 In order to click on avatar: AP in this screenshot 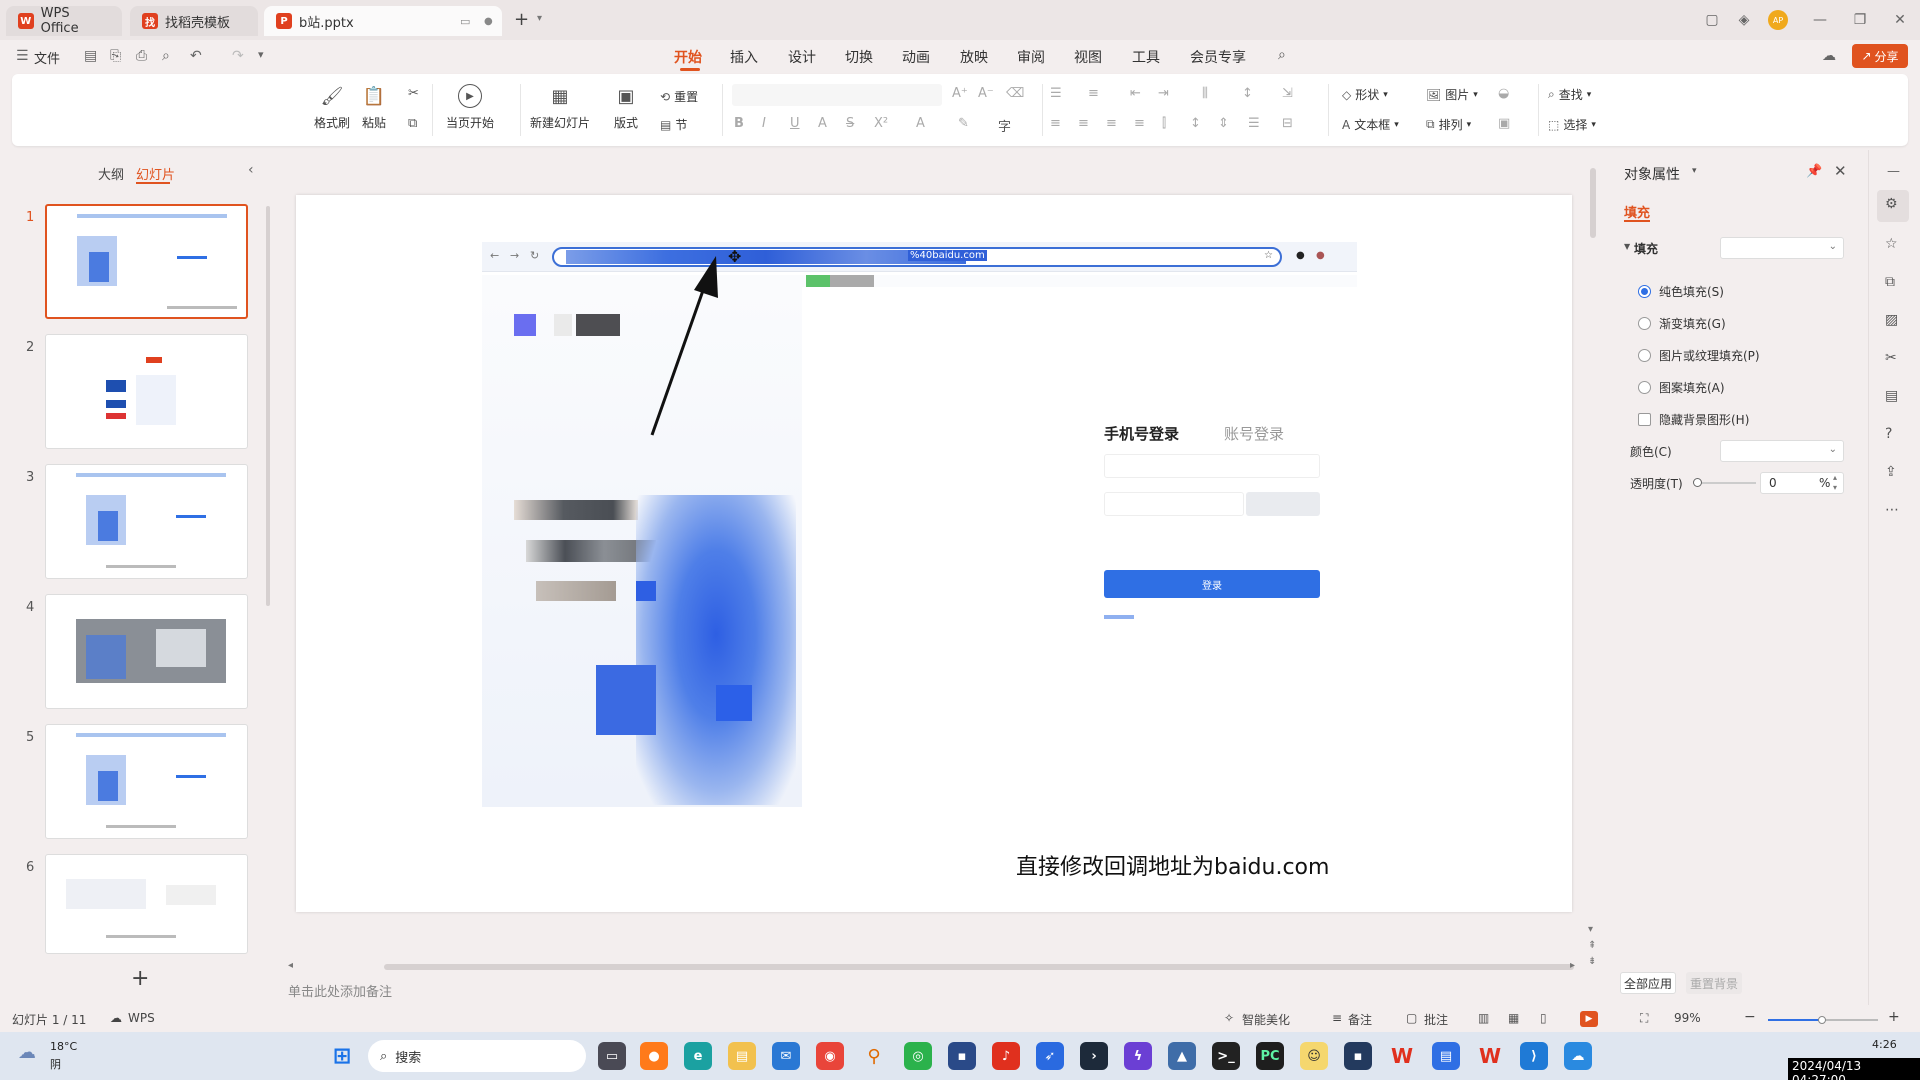, I will do `click(1778, 20)`.